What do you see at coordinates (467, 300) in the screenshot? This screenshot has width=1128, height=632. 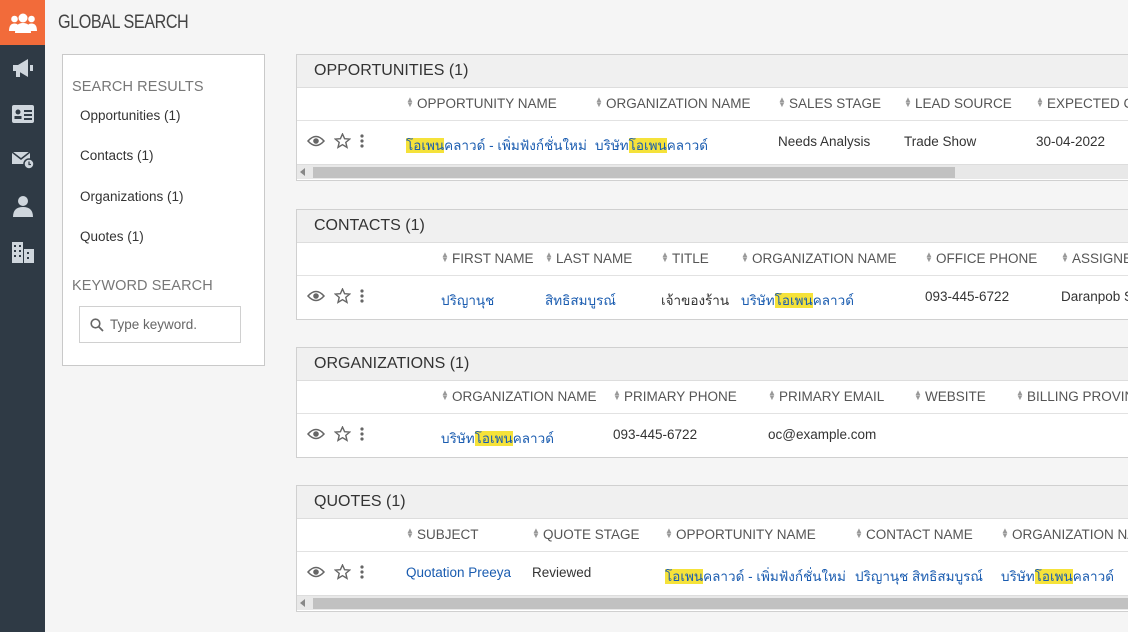 I see `first-name-link: ปริญานุช` at bounding box center [467, 300].